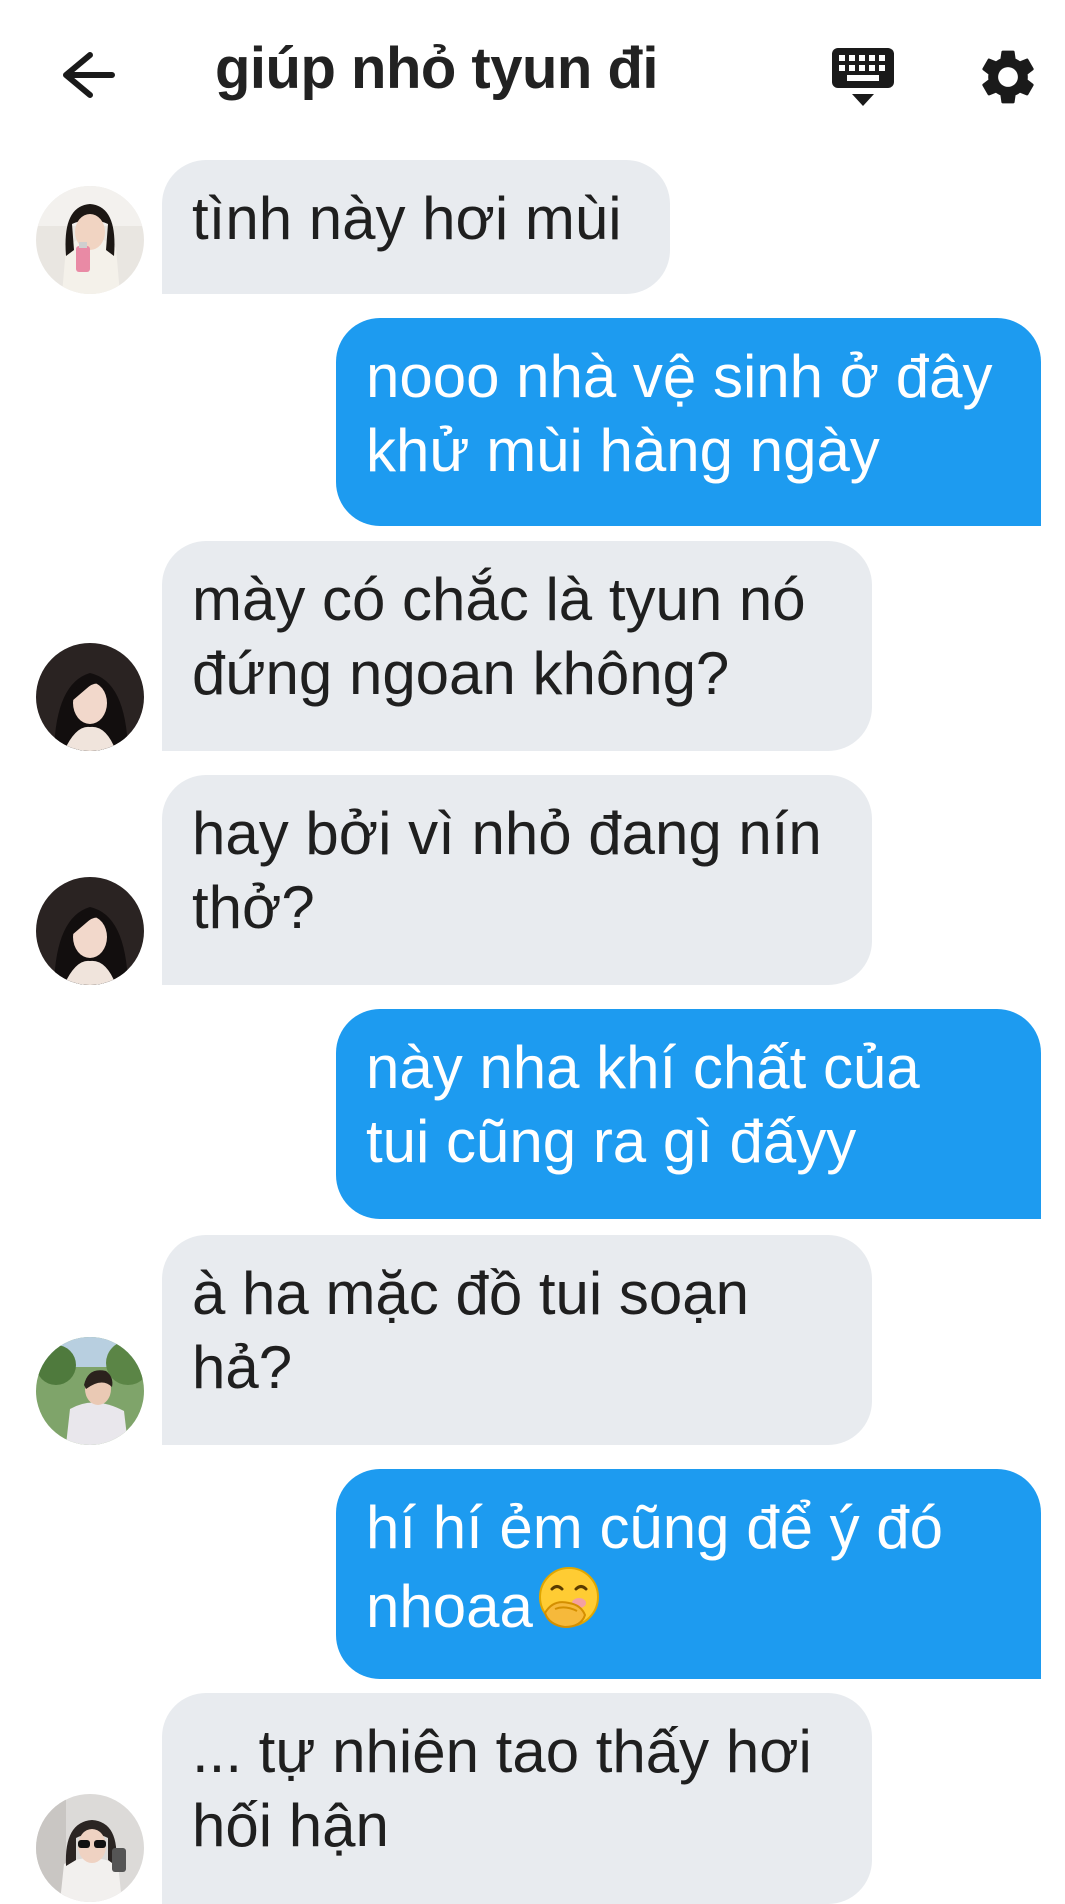 The height and width of the screenshot is (1904, 1065). I want to click on message-text: hối hận, so click(290, 1825).